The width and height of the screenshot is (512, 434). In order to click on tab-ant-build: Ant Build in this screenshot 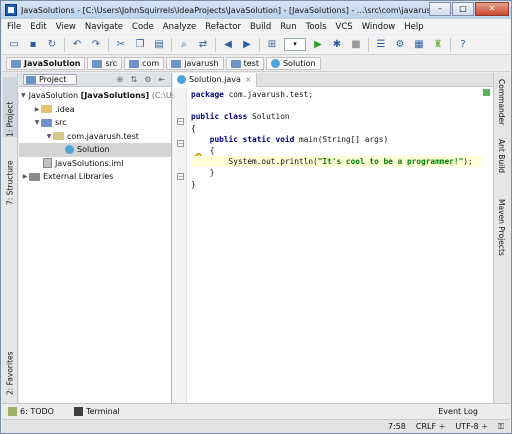, I will do `click(501, 156)`.